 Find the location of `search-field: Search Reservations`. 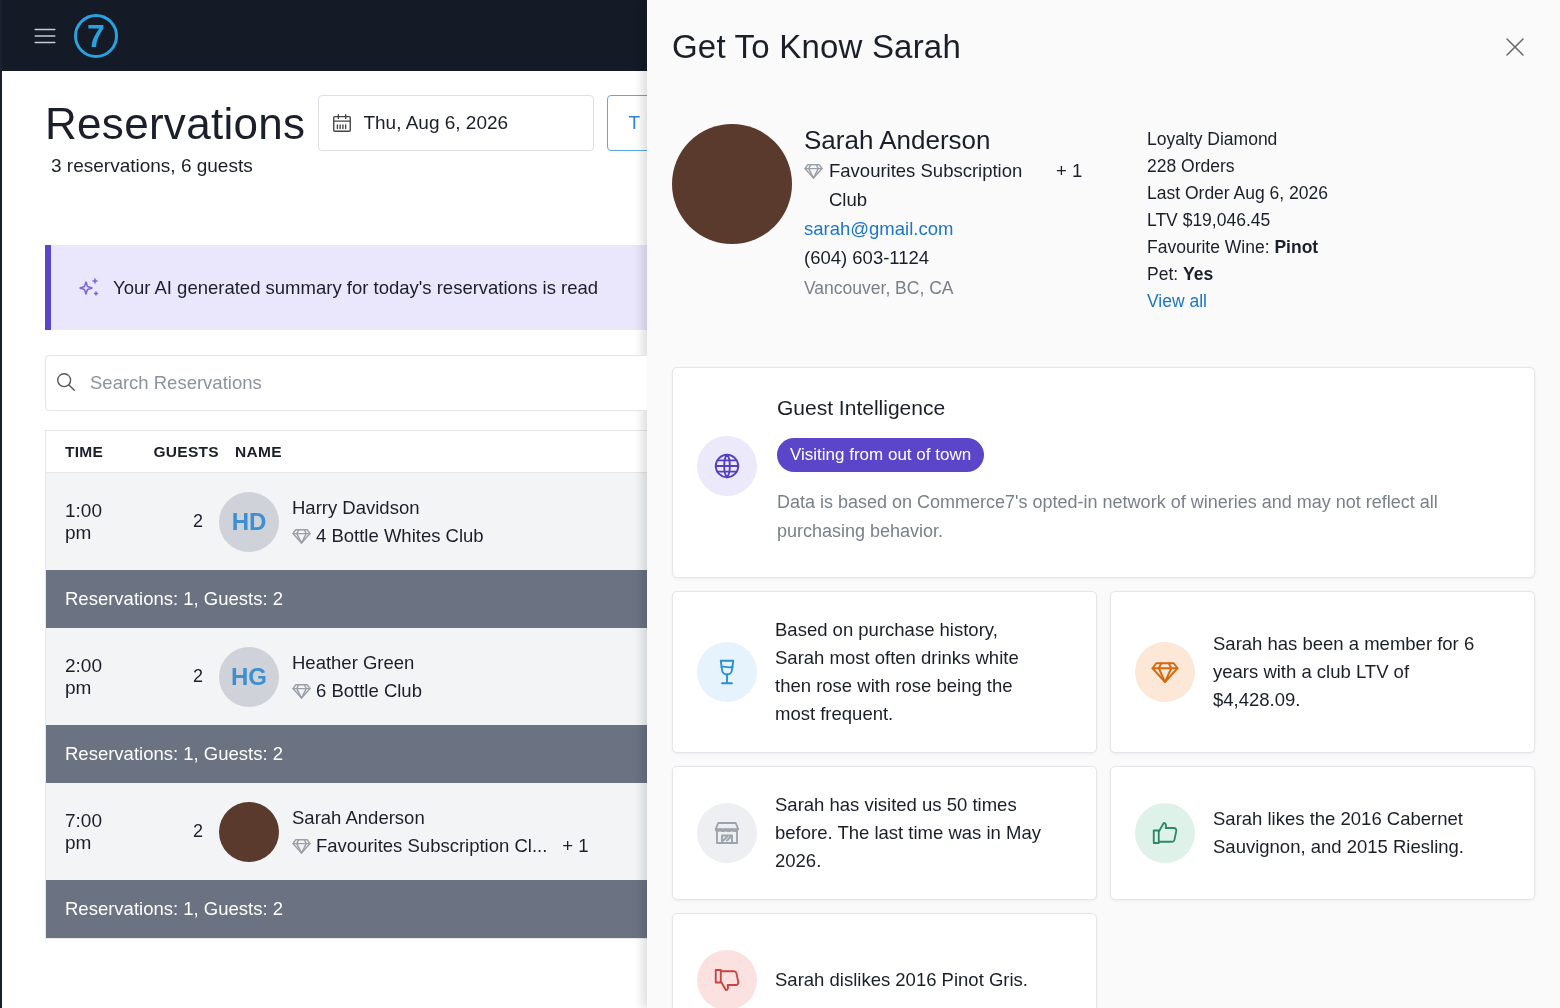

search-field: Search Reservations is located at coordinates (346, 383).